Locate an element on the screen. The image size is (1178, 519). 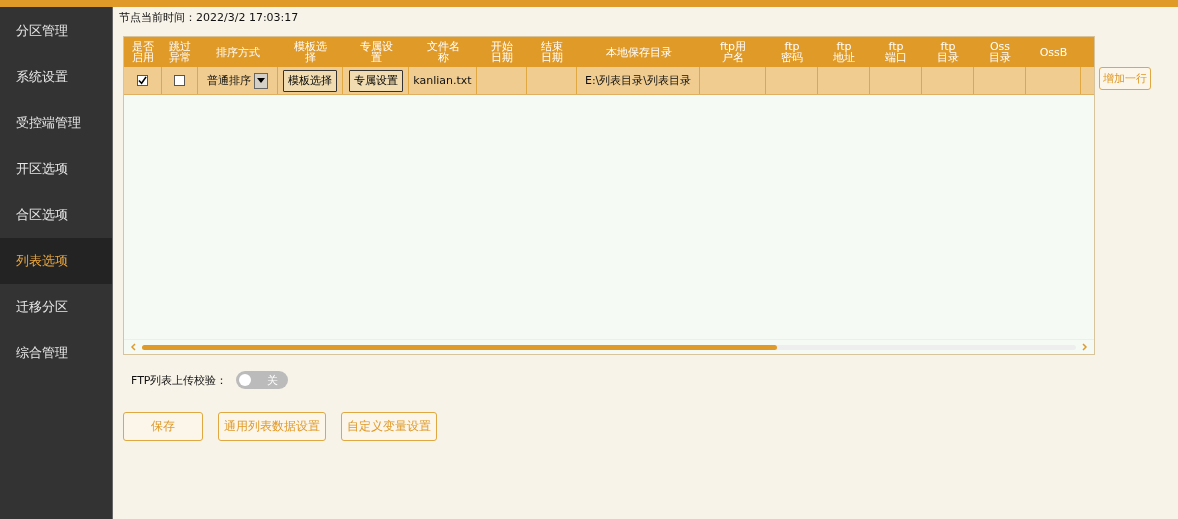
dropdown-arrow-icon is located at coordinates (261, 80).